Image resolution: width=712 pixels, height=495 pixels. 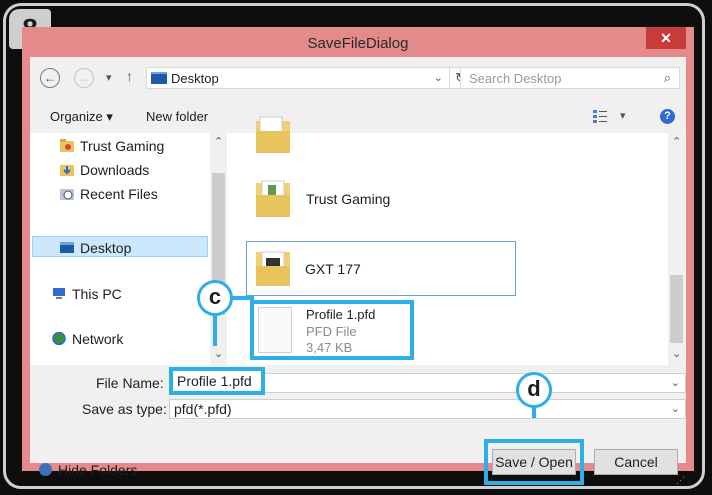 I want to click on scroll-up-icon: ⌃, so click(x=218, y=141).